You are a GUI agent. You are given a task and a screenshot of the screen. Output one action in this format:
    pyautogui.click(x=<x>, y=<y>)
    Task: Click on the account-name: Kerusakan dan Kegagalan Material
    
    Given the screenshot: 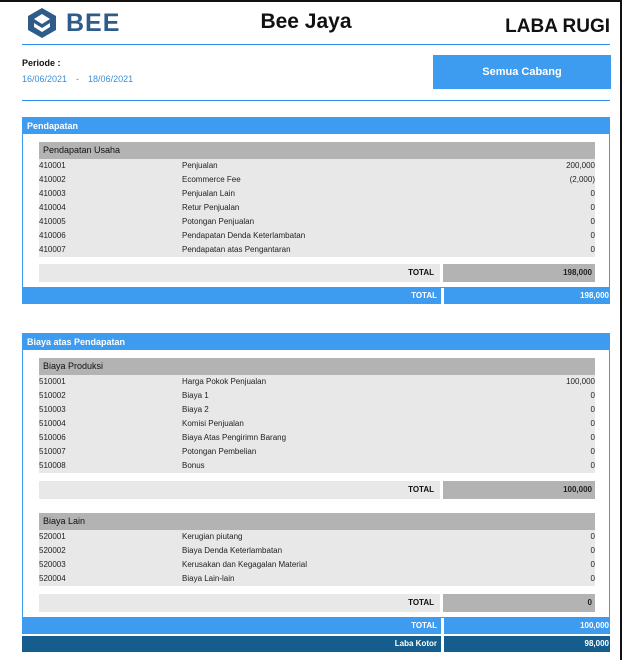 What is the action you would take?
    pyautogui.click(x=244, y=564)
    